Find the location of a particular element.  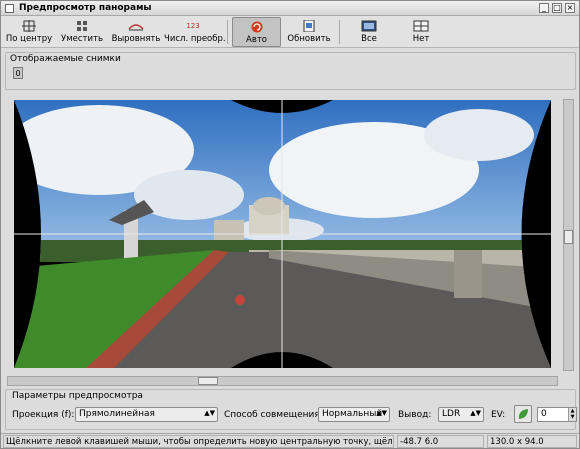

vertical-scroll-thumb is located at coordinates (568, 237).